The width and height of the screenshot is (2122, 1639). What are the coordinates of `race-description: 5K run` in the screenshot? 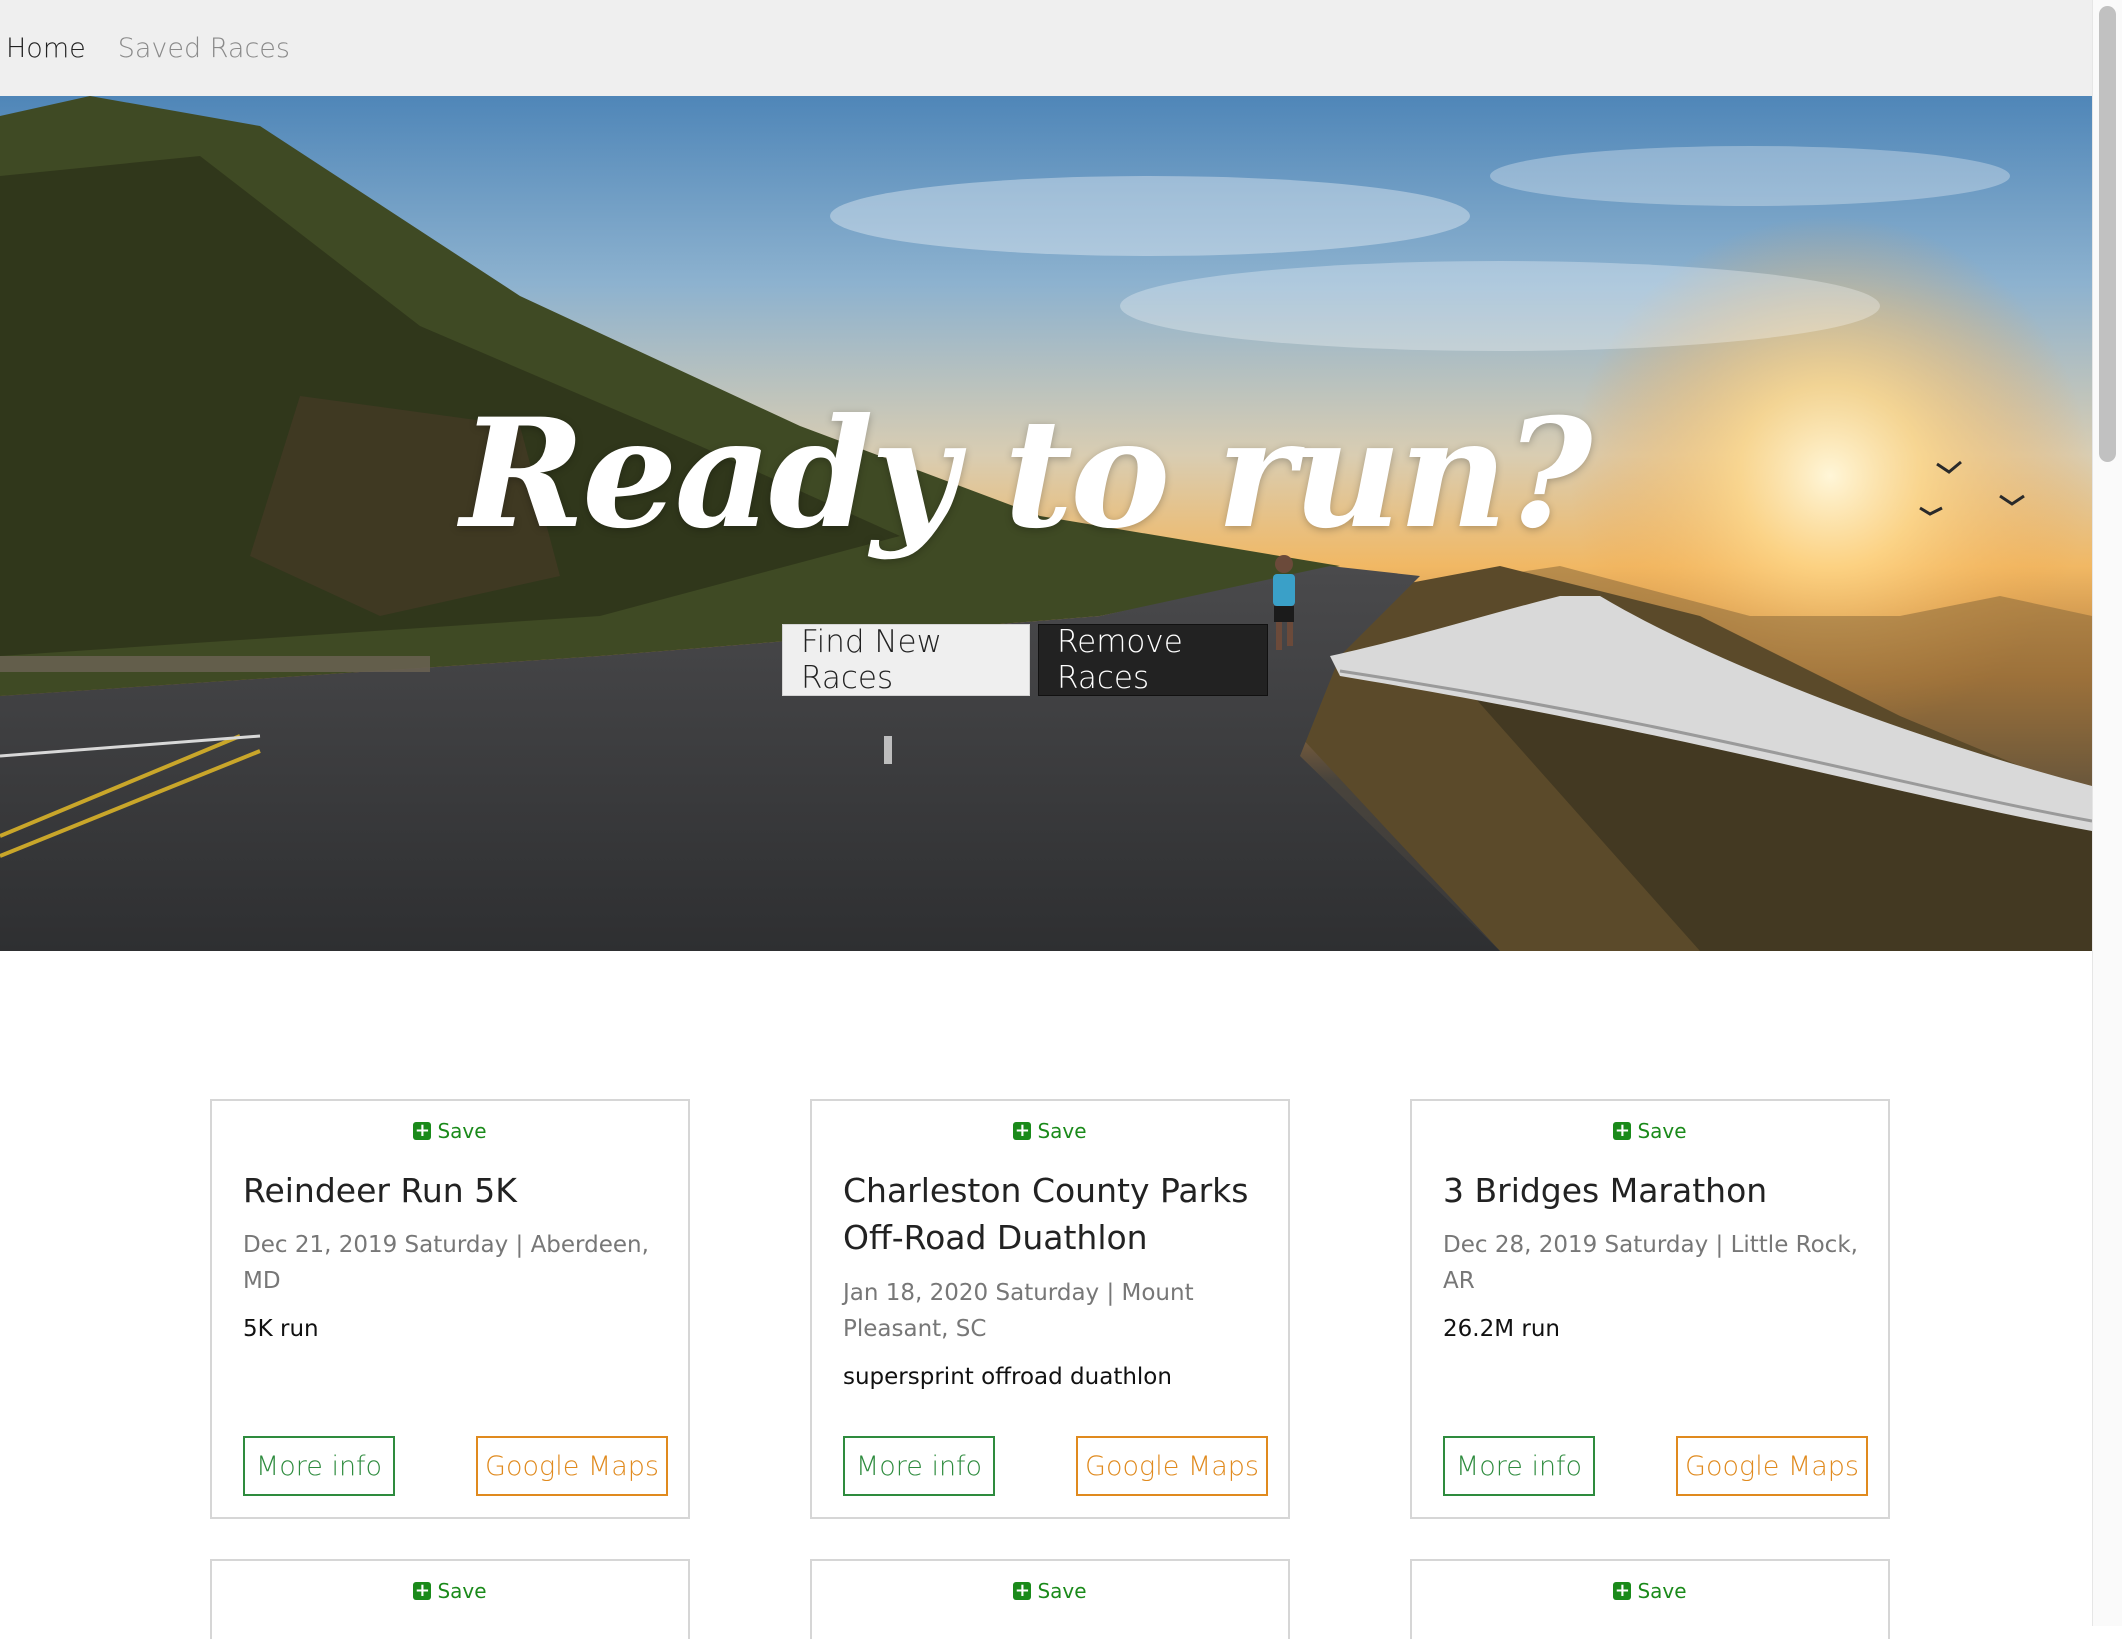 It's located at (281, 1329).